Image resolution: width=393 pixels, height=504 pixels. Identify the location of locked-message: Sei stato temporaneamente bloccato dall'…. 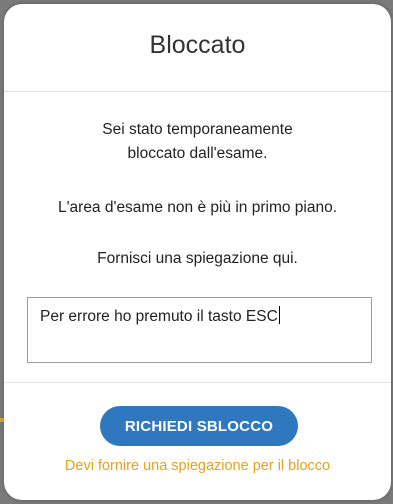
(197, 141).